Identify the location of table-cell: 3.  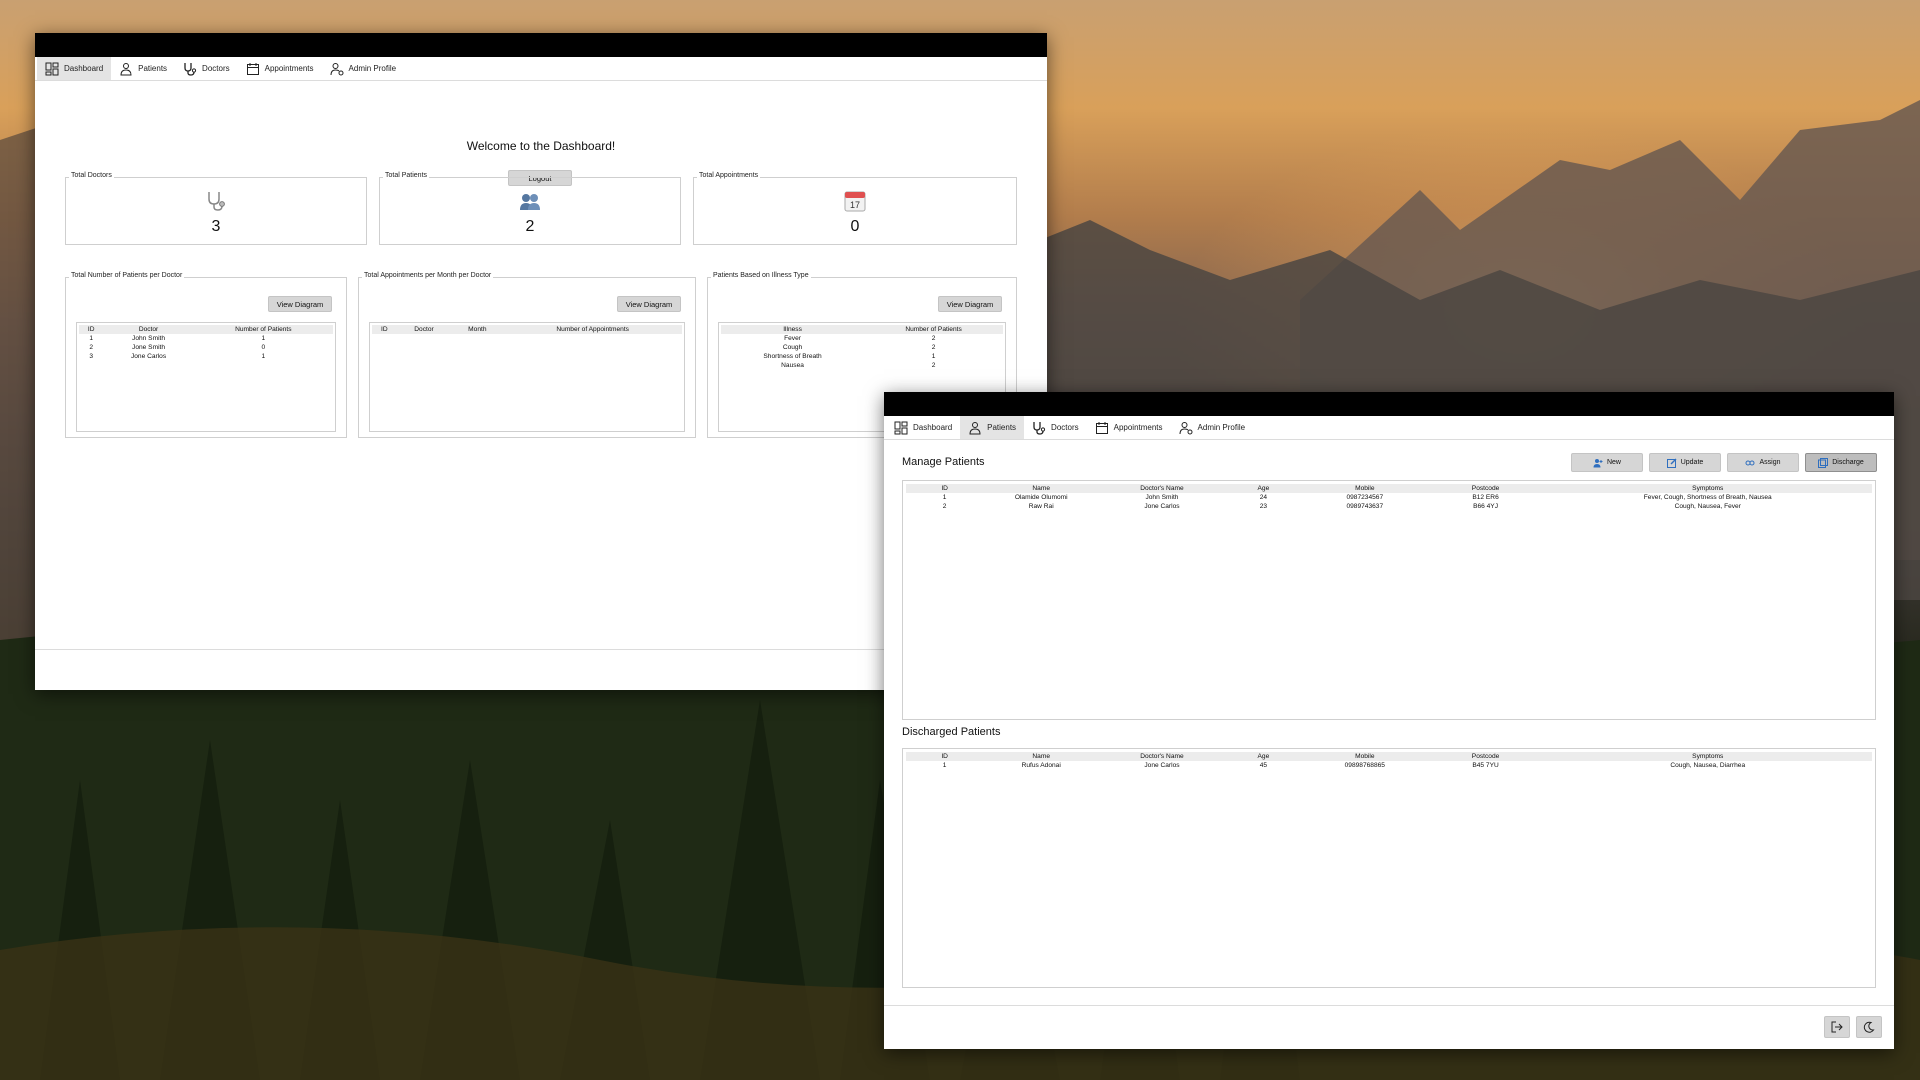
(91, 356).